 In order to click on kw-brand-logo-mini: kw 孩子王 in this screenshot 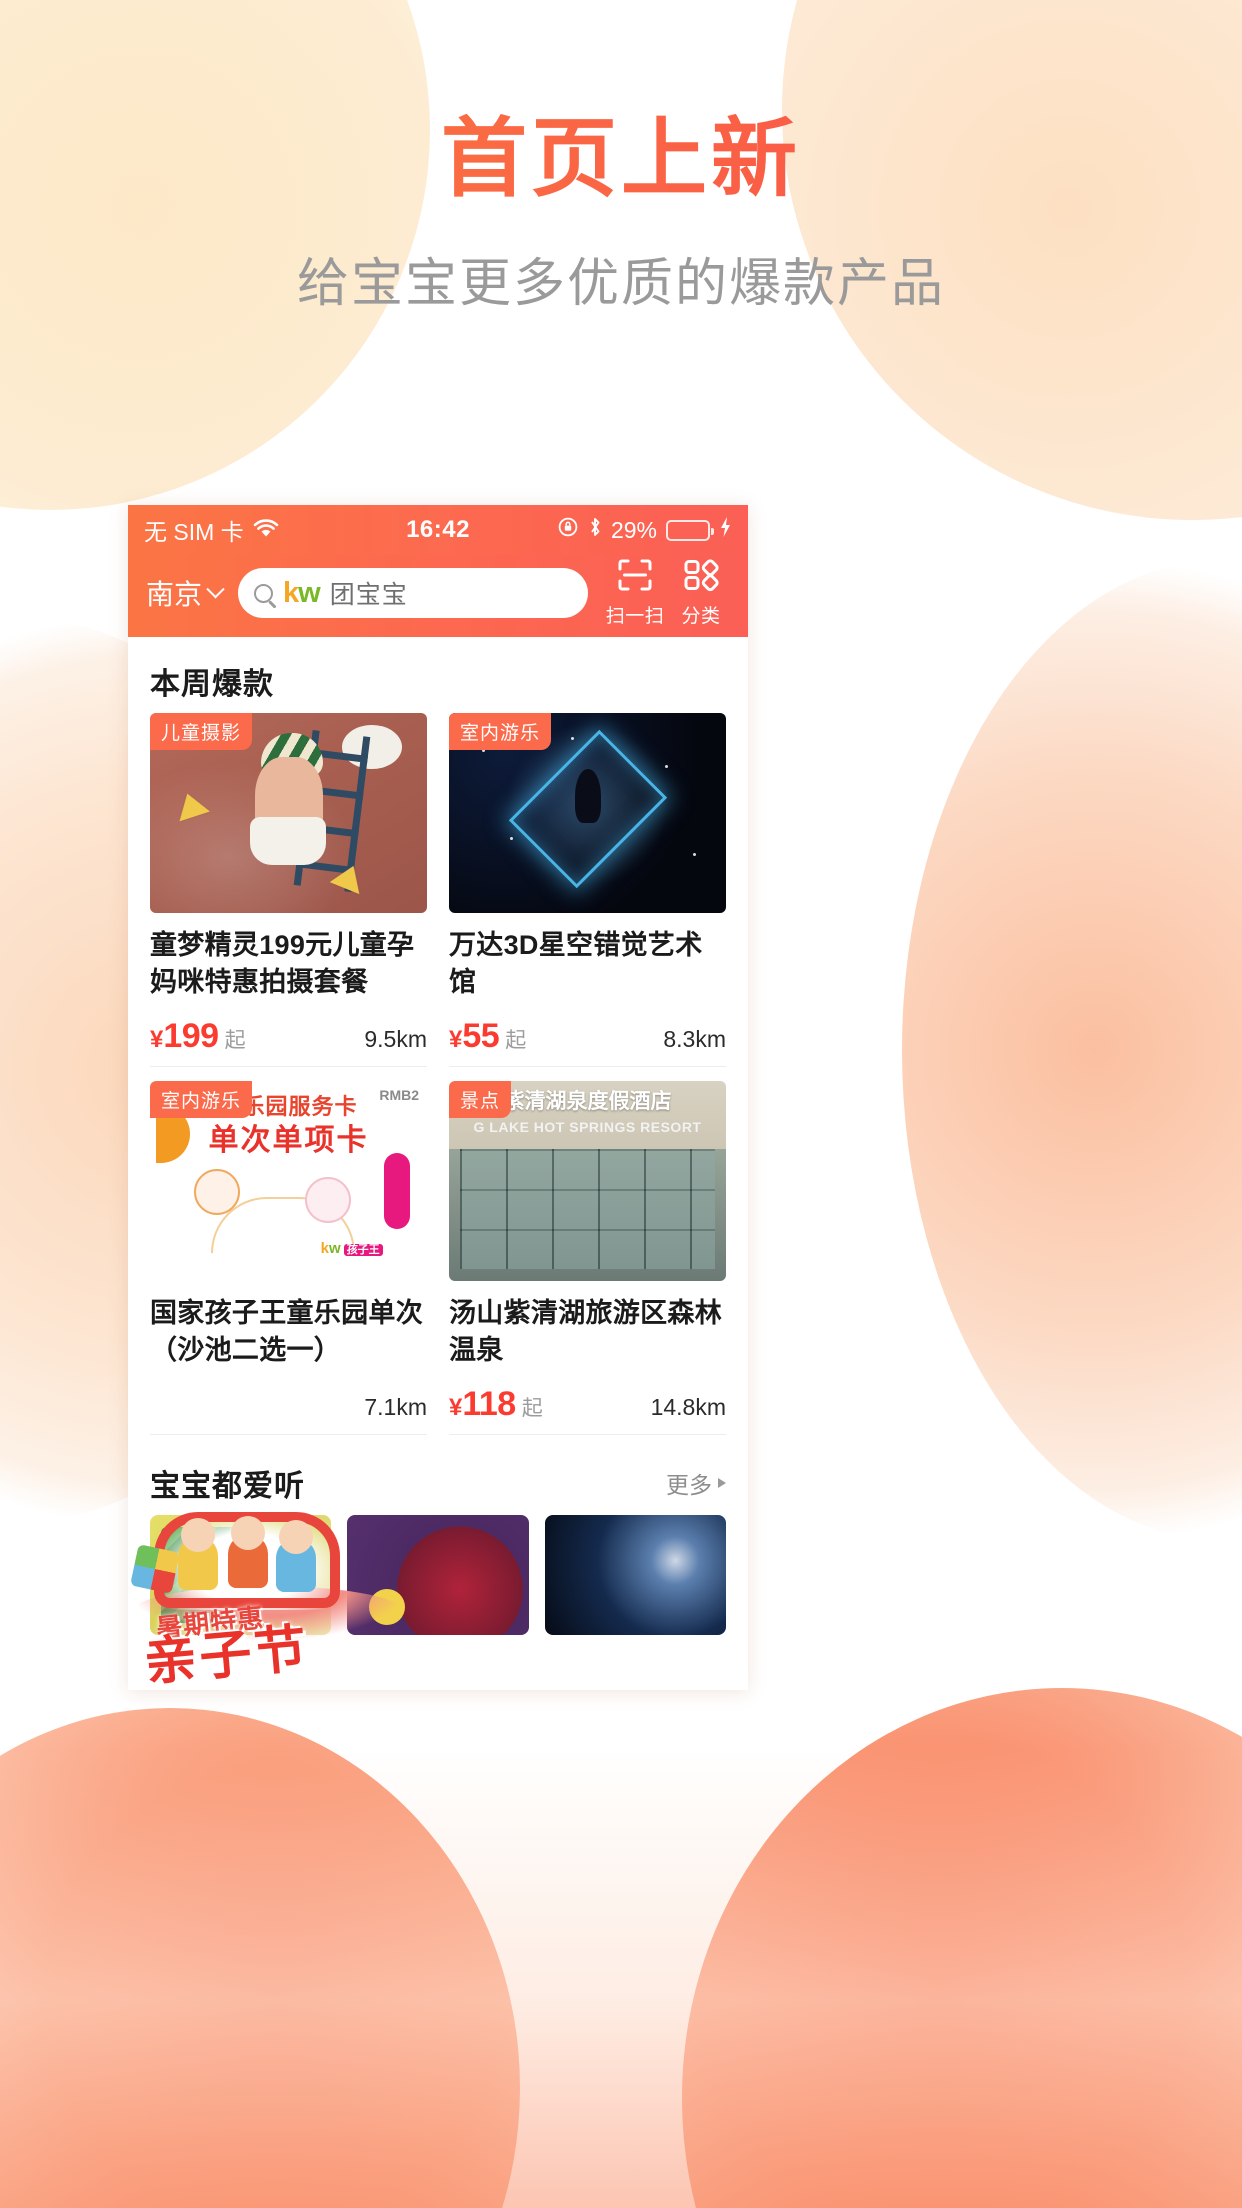, I will do `click(352, 1248)`.